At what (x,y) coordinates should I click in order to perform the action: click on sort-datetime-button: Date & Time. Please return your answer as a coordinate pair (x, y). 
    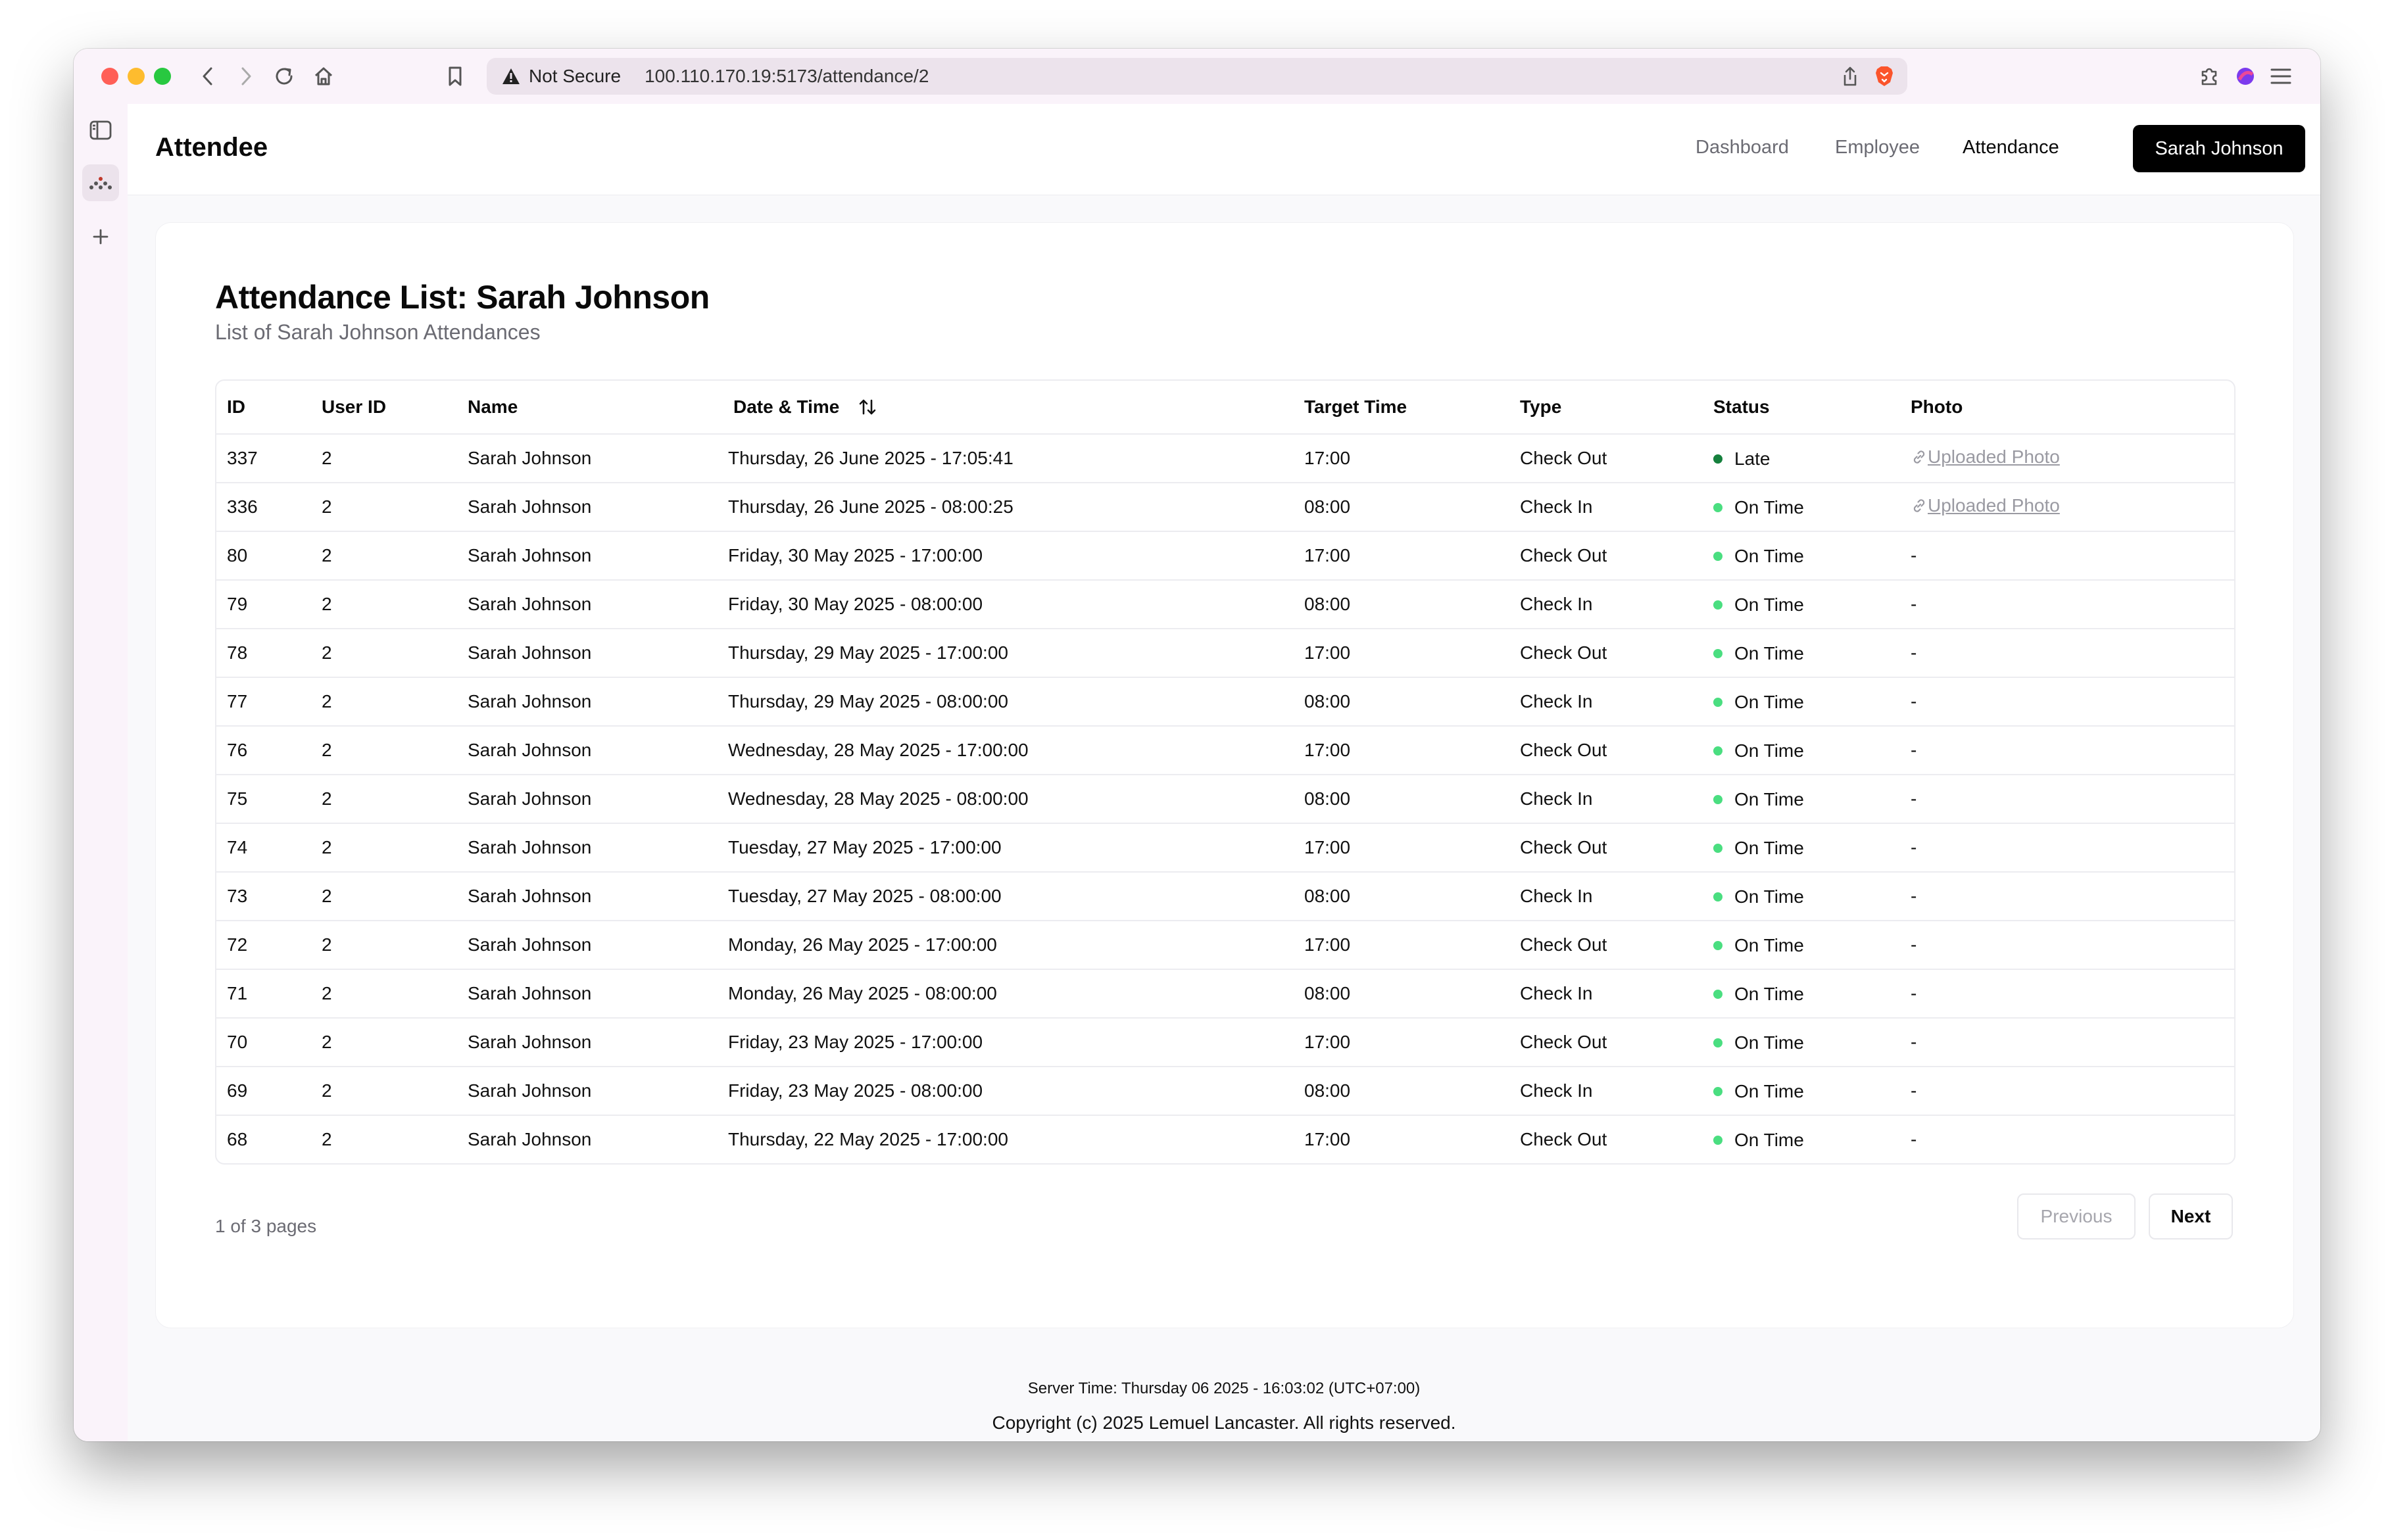
    Looking at the image, I should click on (802, 407).